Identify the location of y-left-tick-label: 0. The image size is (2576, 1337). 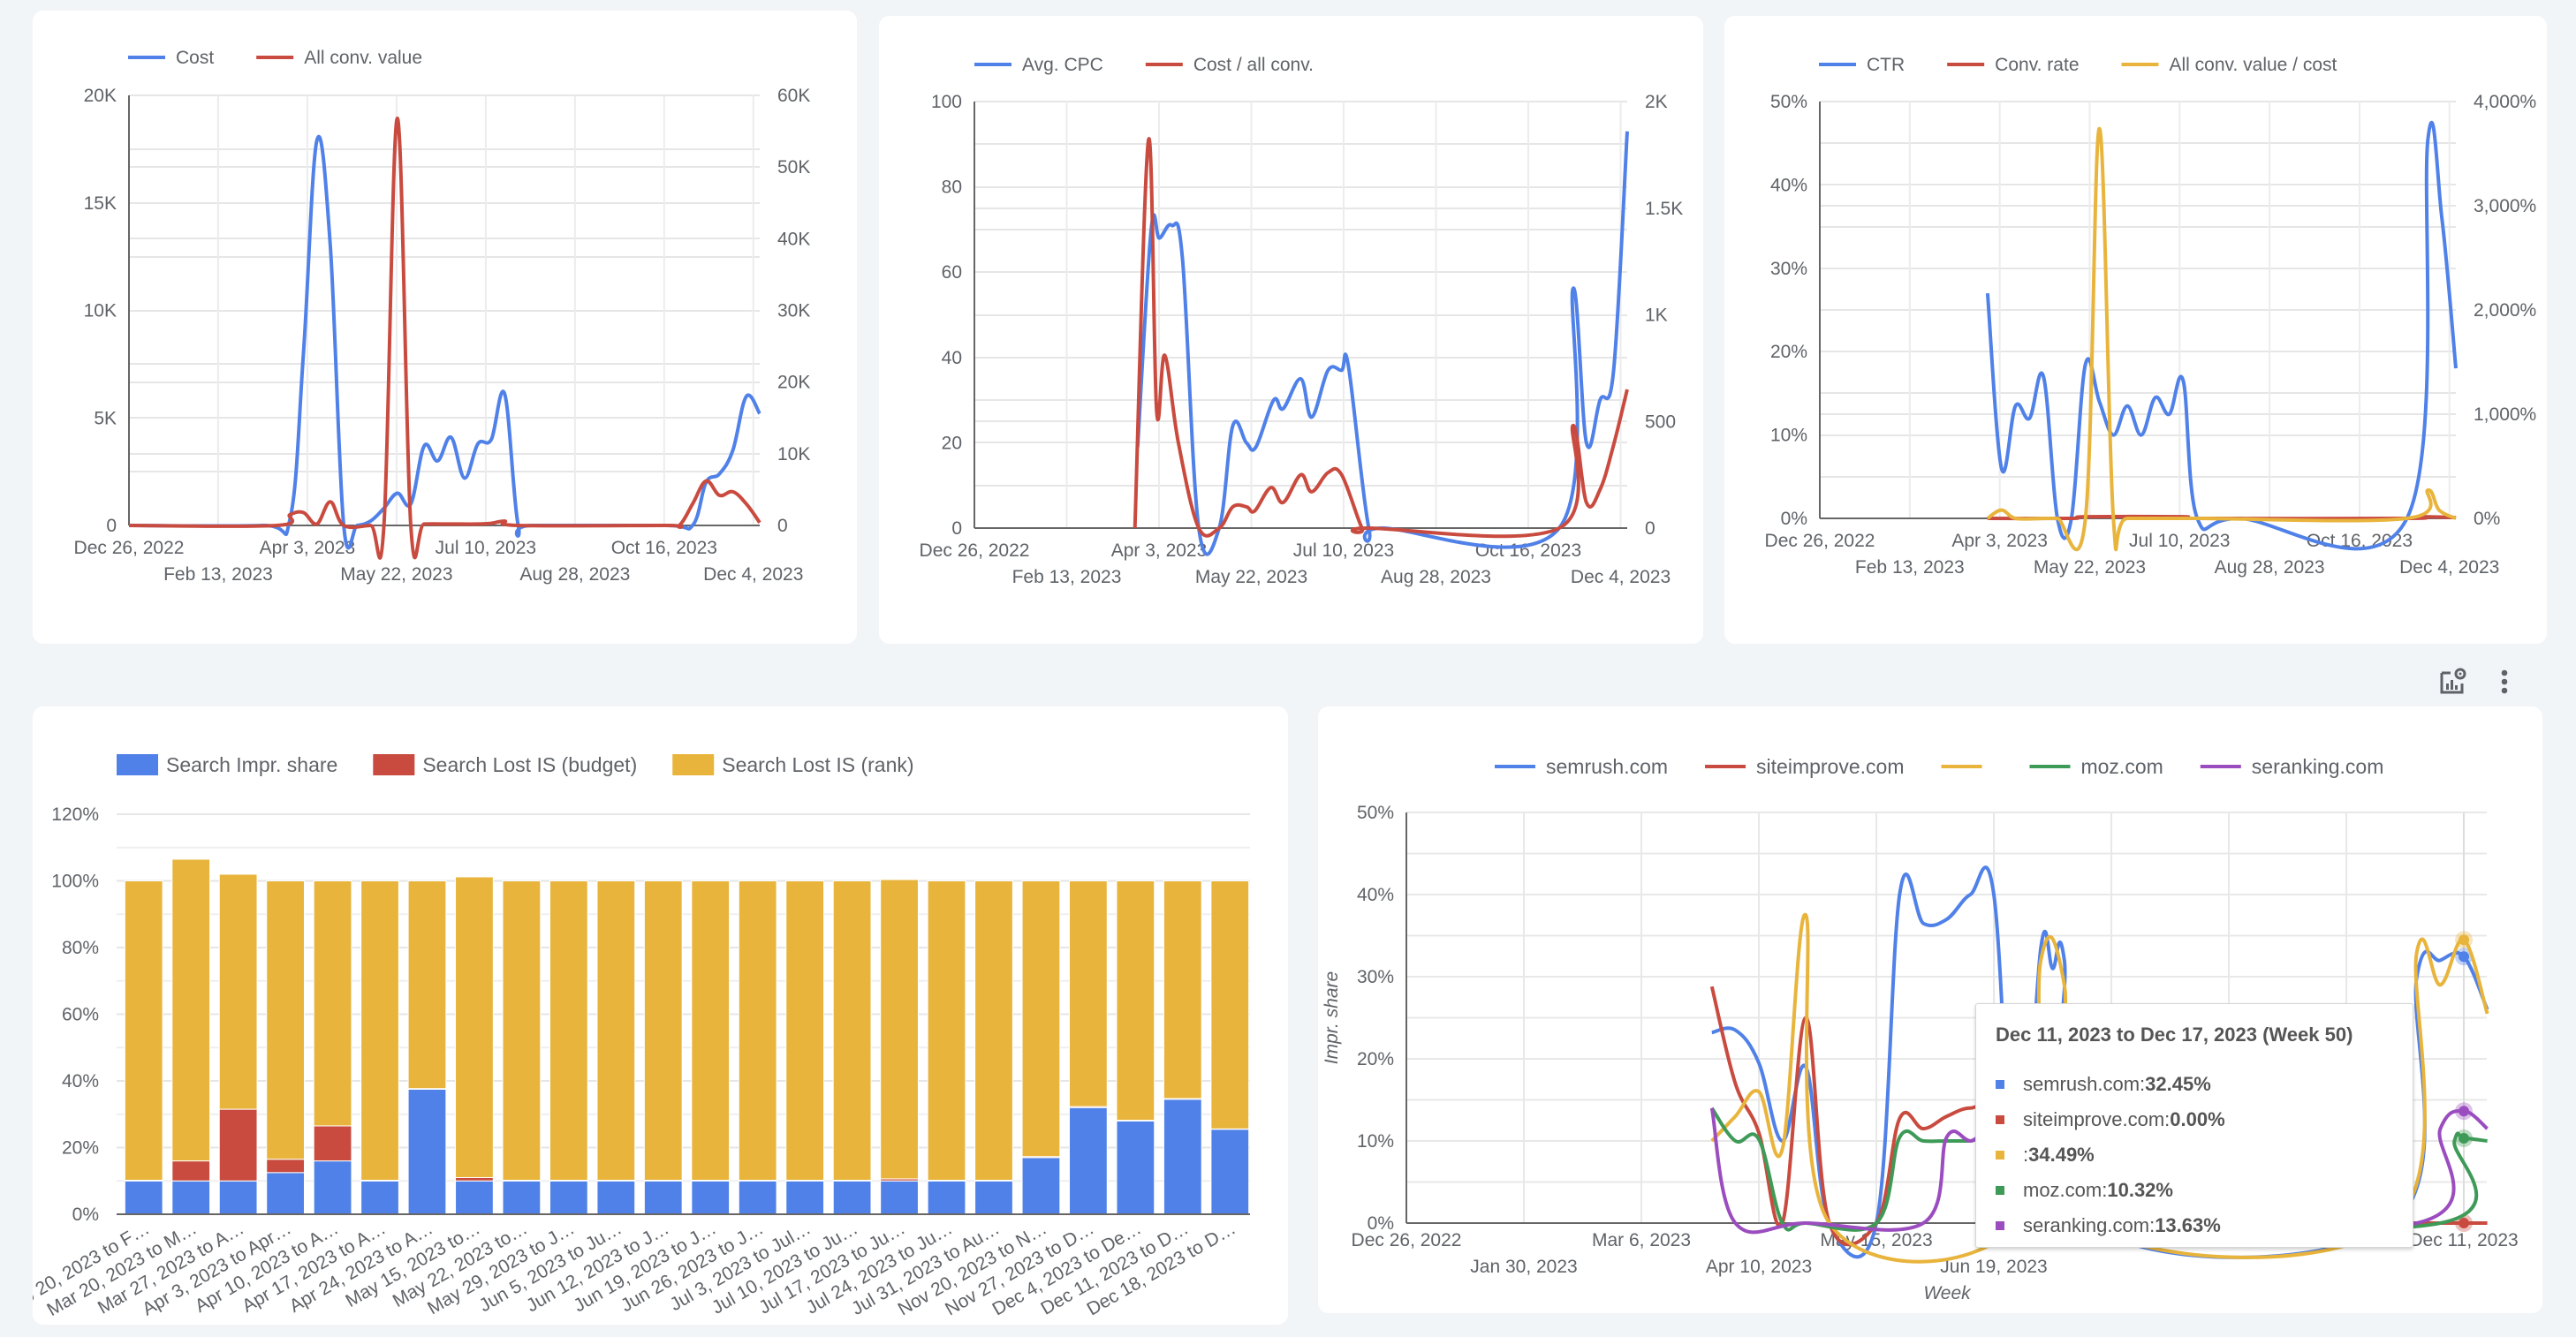
(956, 528).